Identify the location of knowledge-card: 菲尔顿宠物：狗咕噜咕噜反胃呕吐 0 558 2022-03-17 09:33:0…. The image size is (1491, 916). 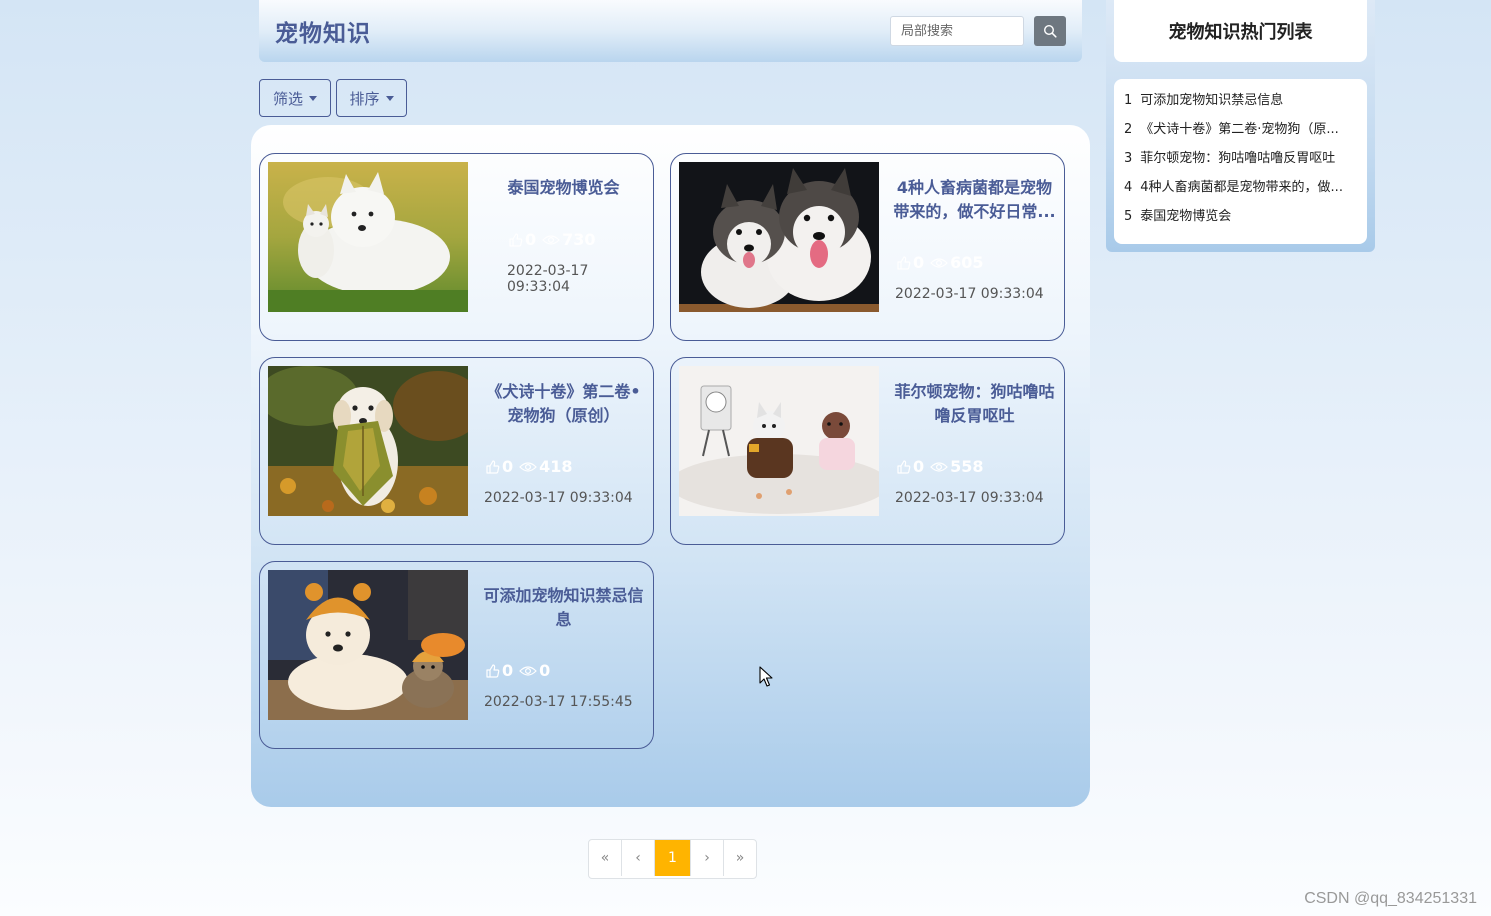
(867, 451).